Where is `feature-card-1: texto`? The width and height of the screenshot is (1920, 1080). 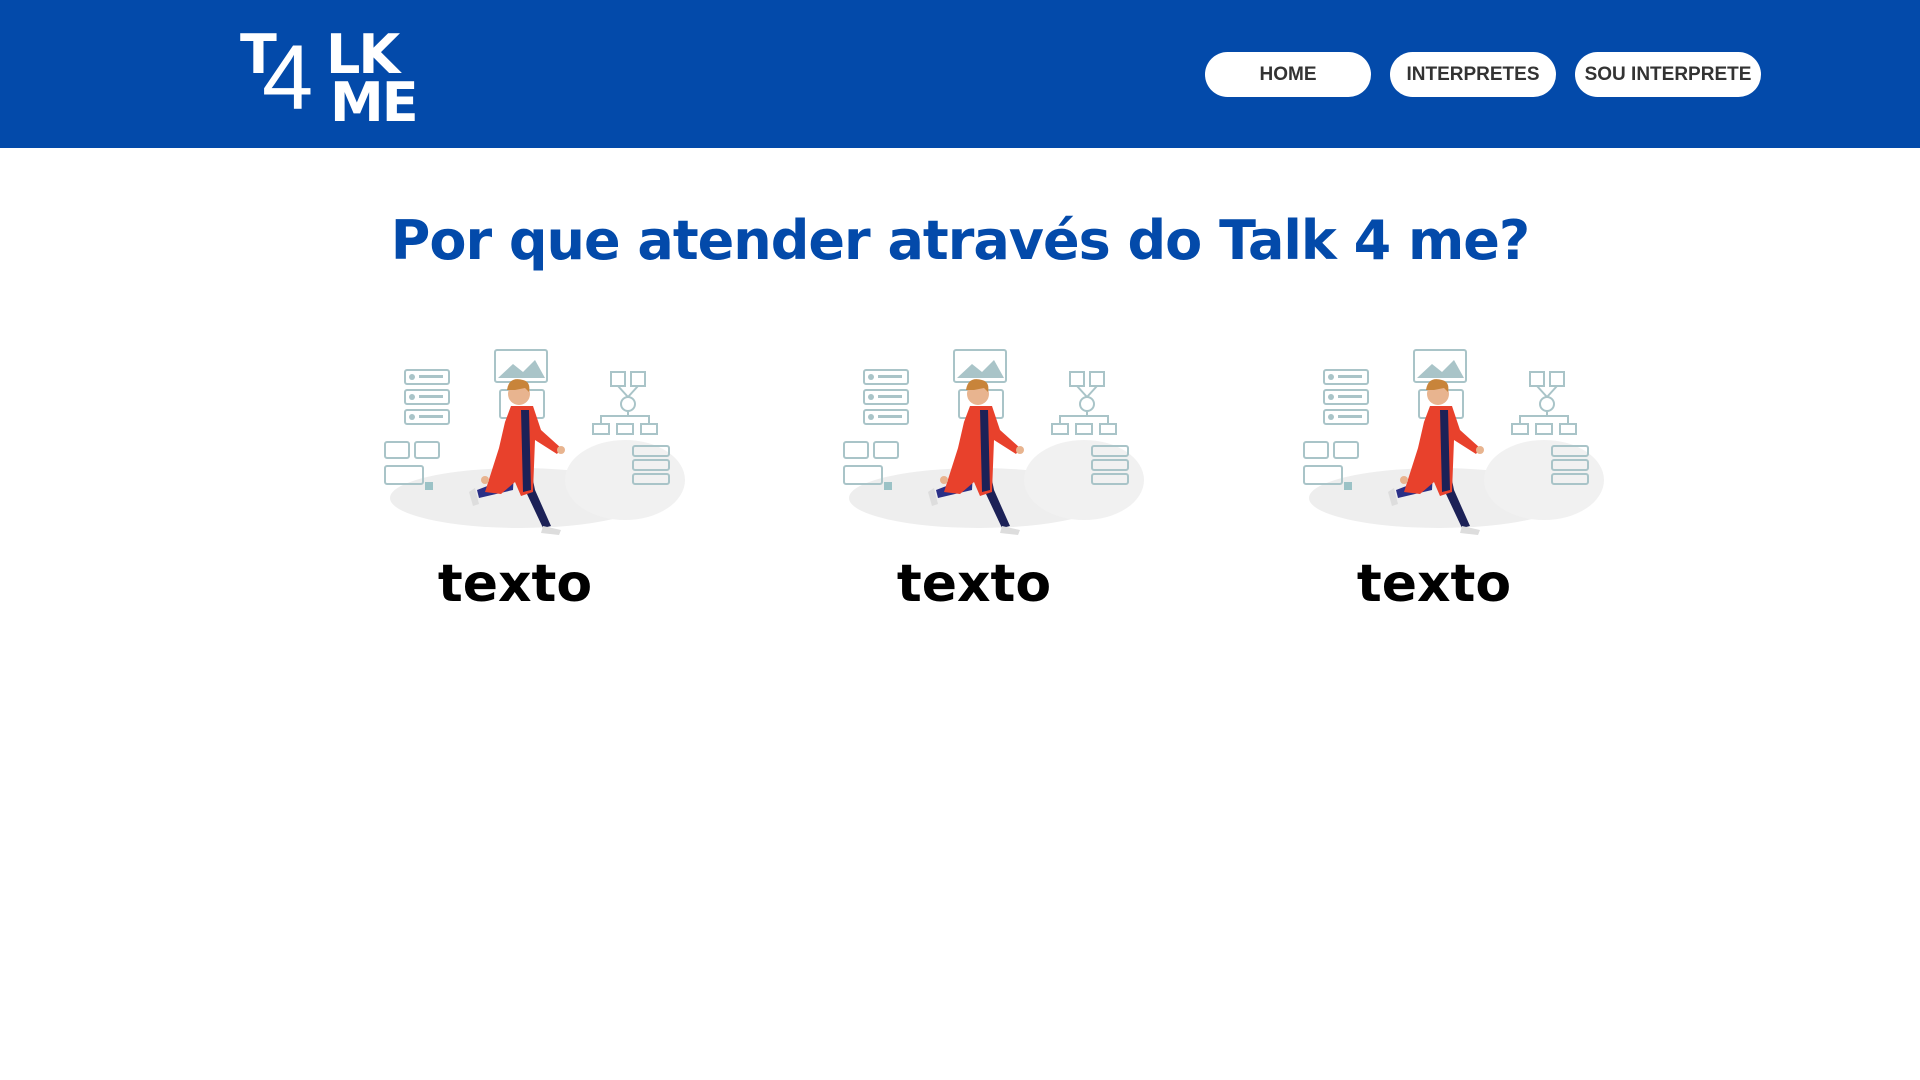
feature-card-1: texto is located at coordinates (535, 480).